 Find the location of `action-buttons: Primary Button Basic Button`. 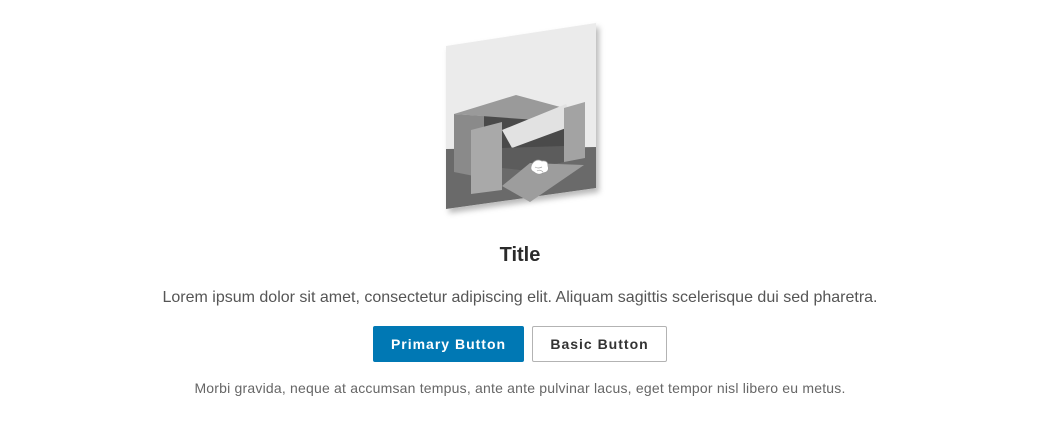

action-buttons: Primary Button Basic Button is located at coordinates (520, 344).